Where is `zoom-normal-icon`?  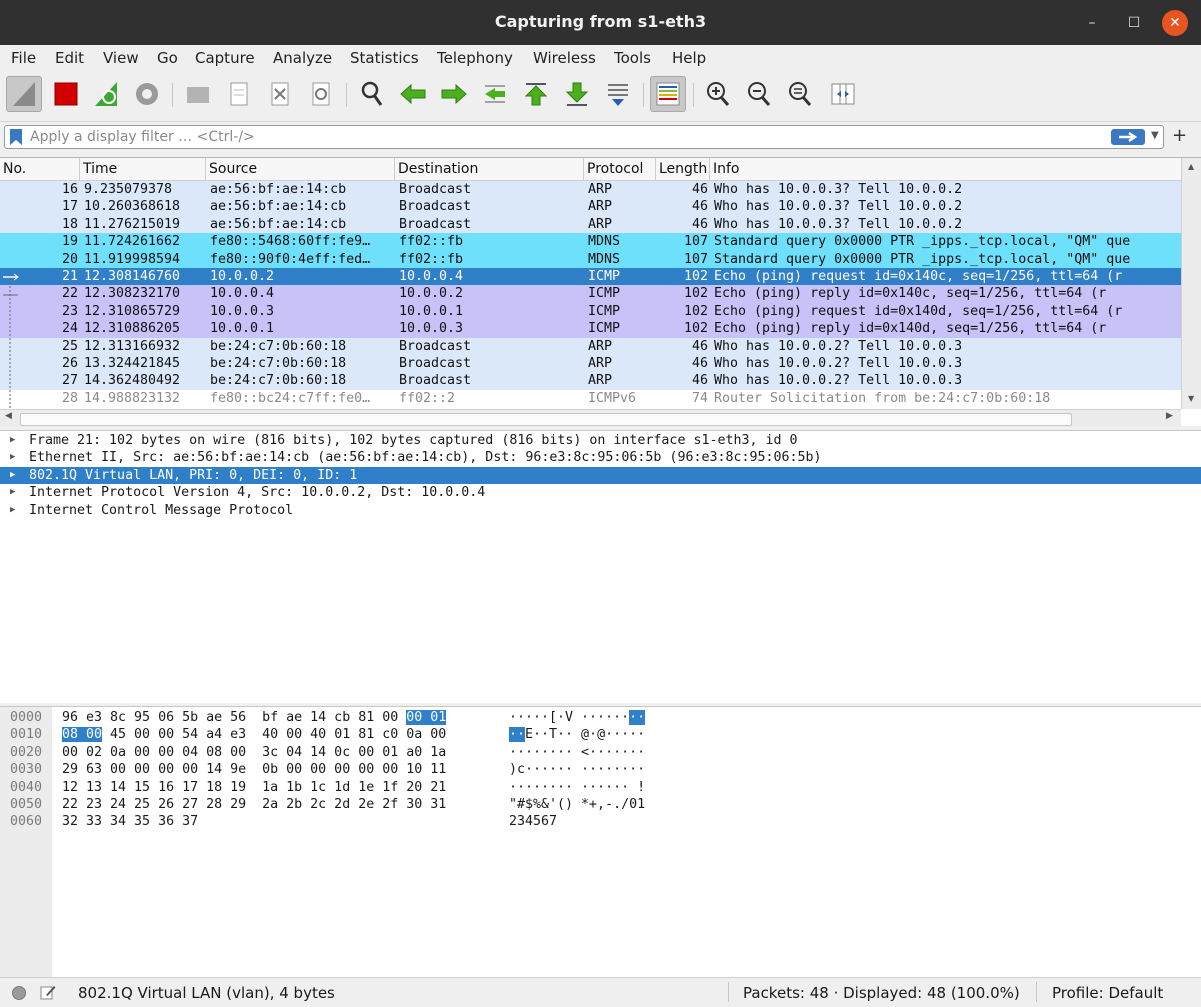
zoom-normal-icon is located at coordinates (800, 94).